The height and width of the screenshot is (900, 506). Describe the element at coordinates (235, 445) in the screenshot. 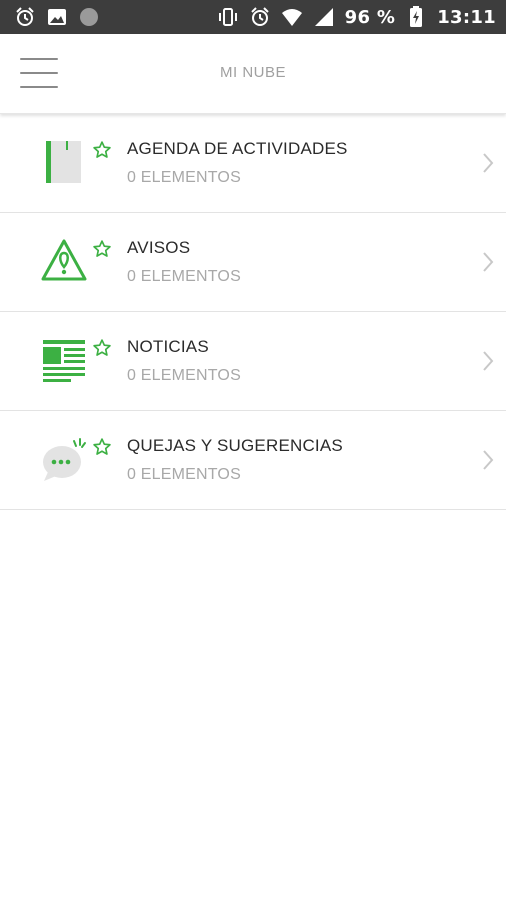

I see `list-item-title: QUEJAS Y SUGERENCIAS` at that location.